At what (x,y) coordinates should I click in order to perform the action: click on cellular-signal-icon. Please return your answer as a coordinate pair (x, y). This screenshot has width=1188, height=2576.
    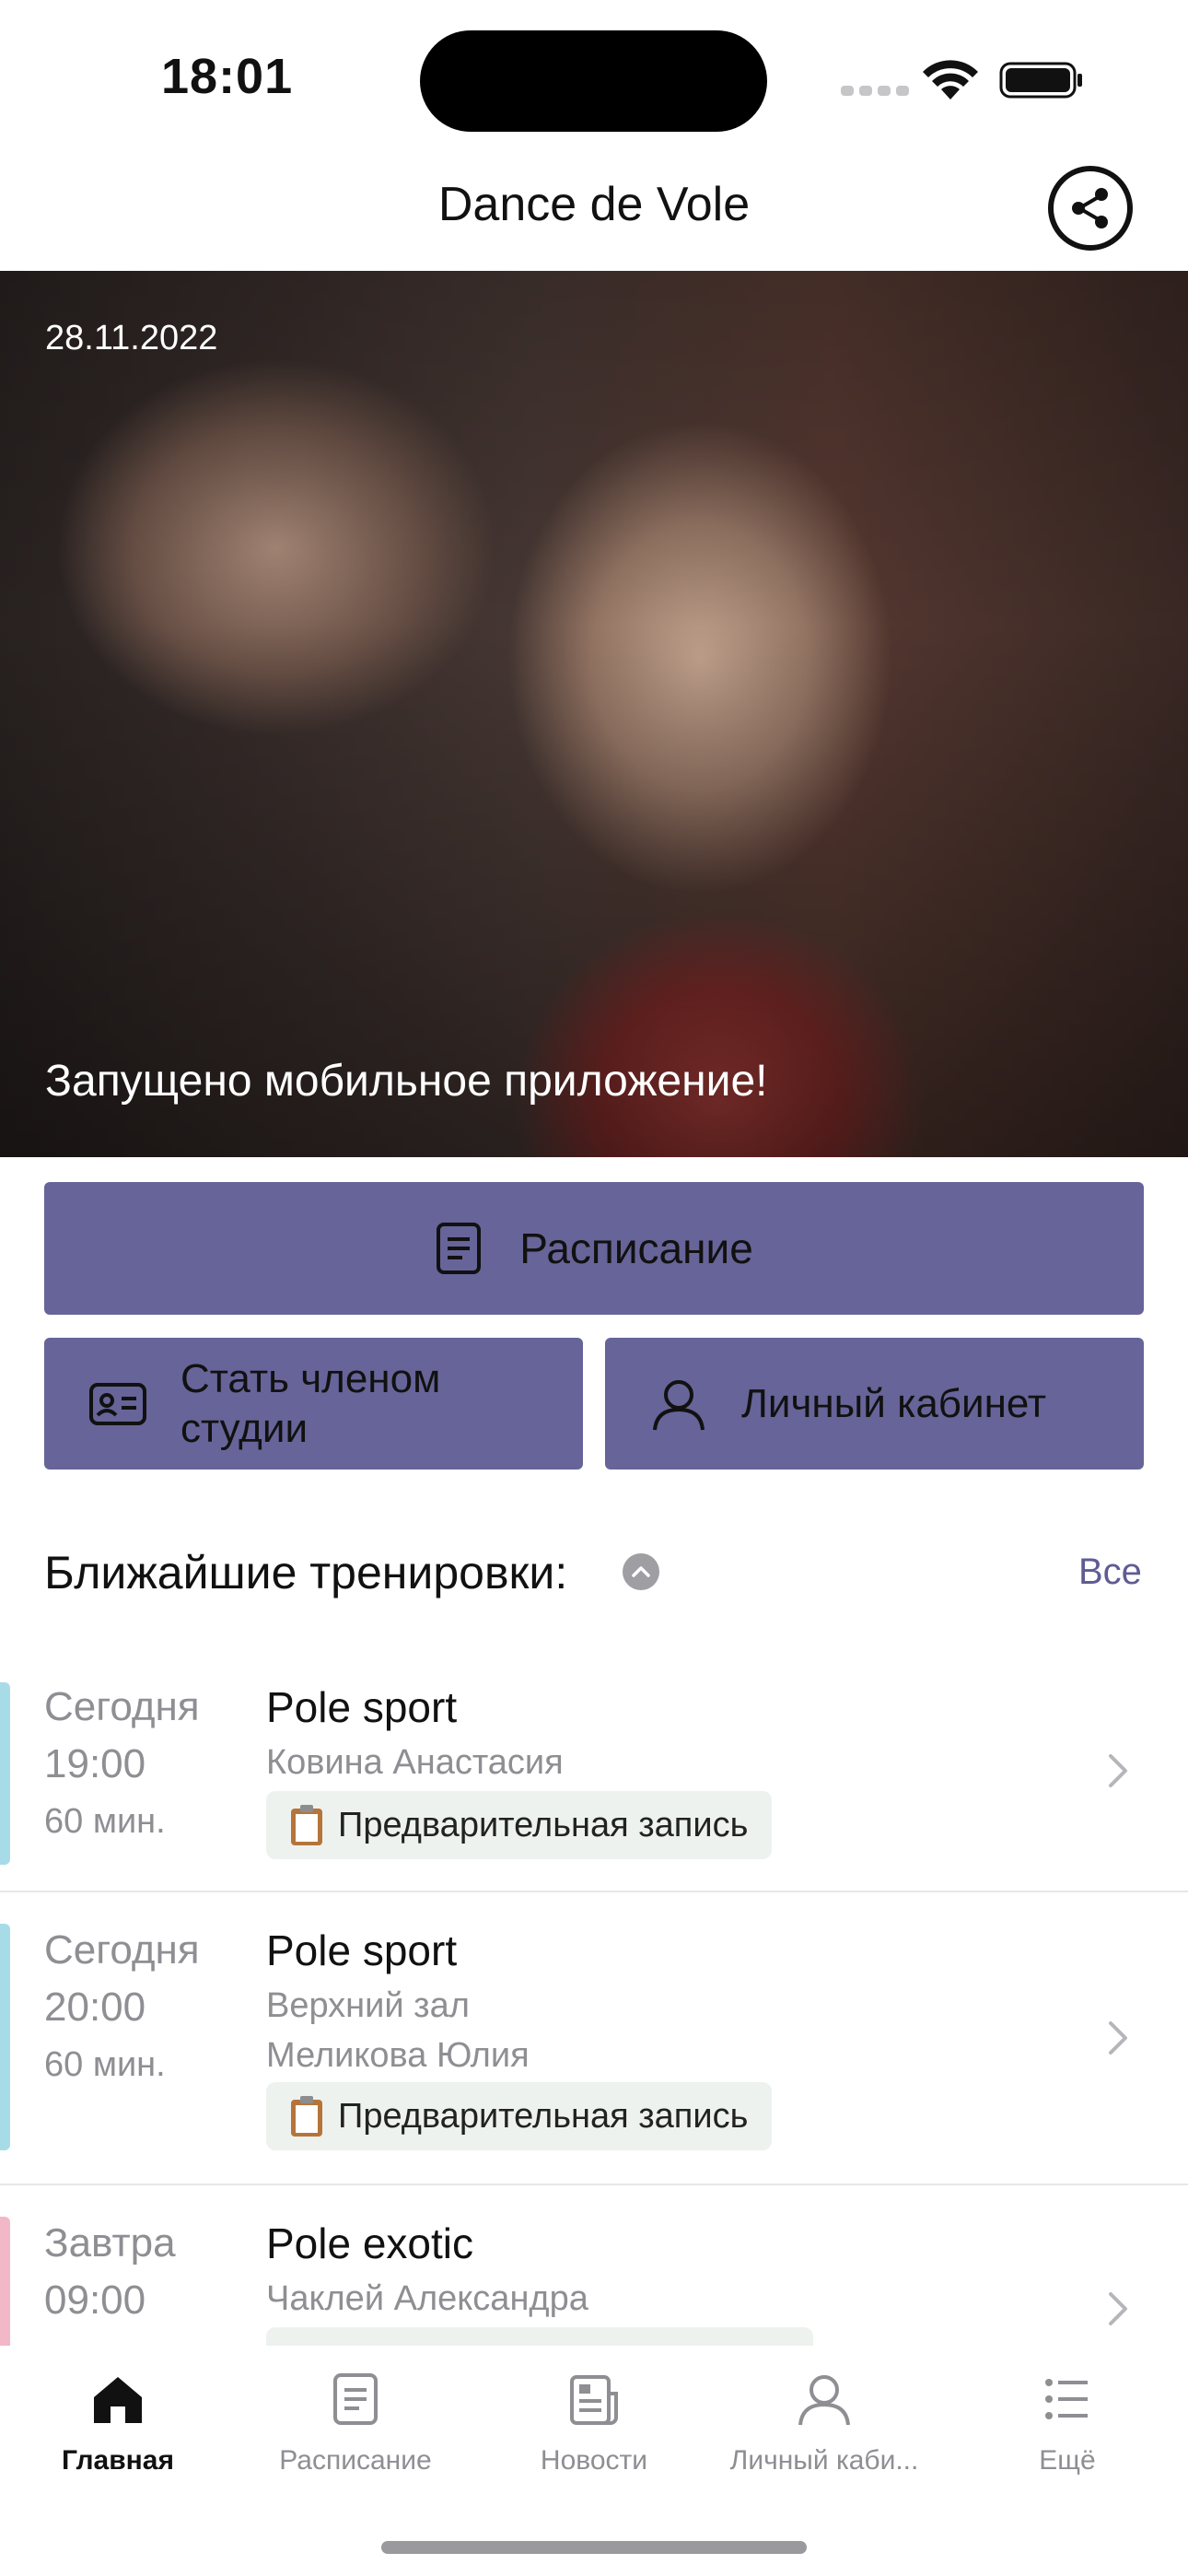
    Looking at the image, I should click on (875, 91).